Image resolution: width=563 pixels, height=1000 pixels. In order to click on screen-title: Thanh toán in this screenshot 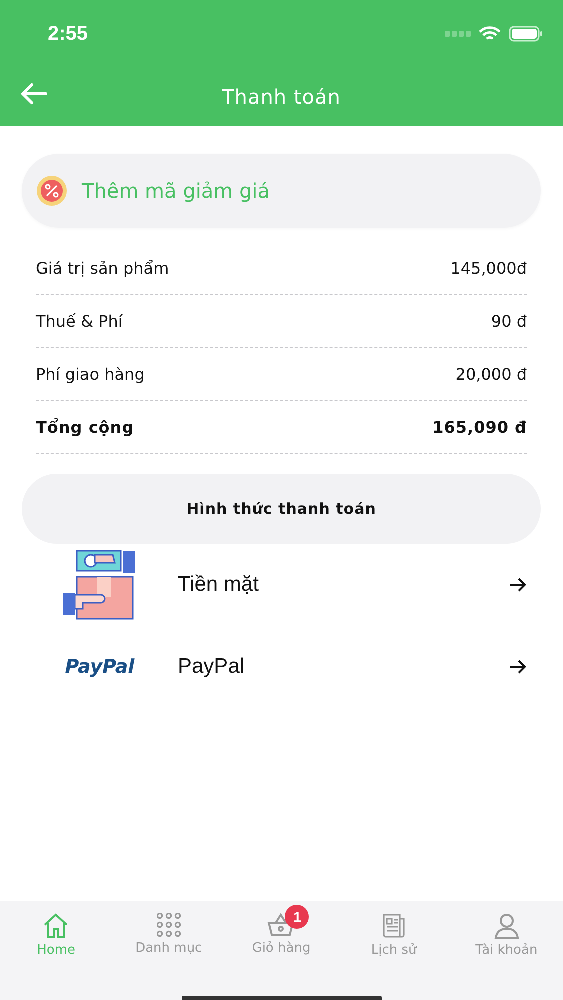, I will do `click(281, 97)`.